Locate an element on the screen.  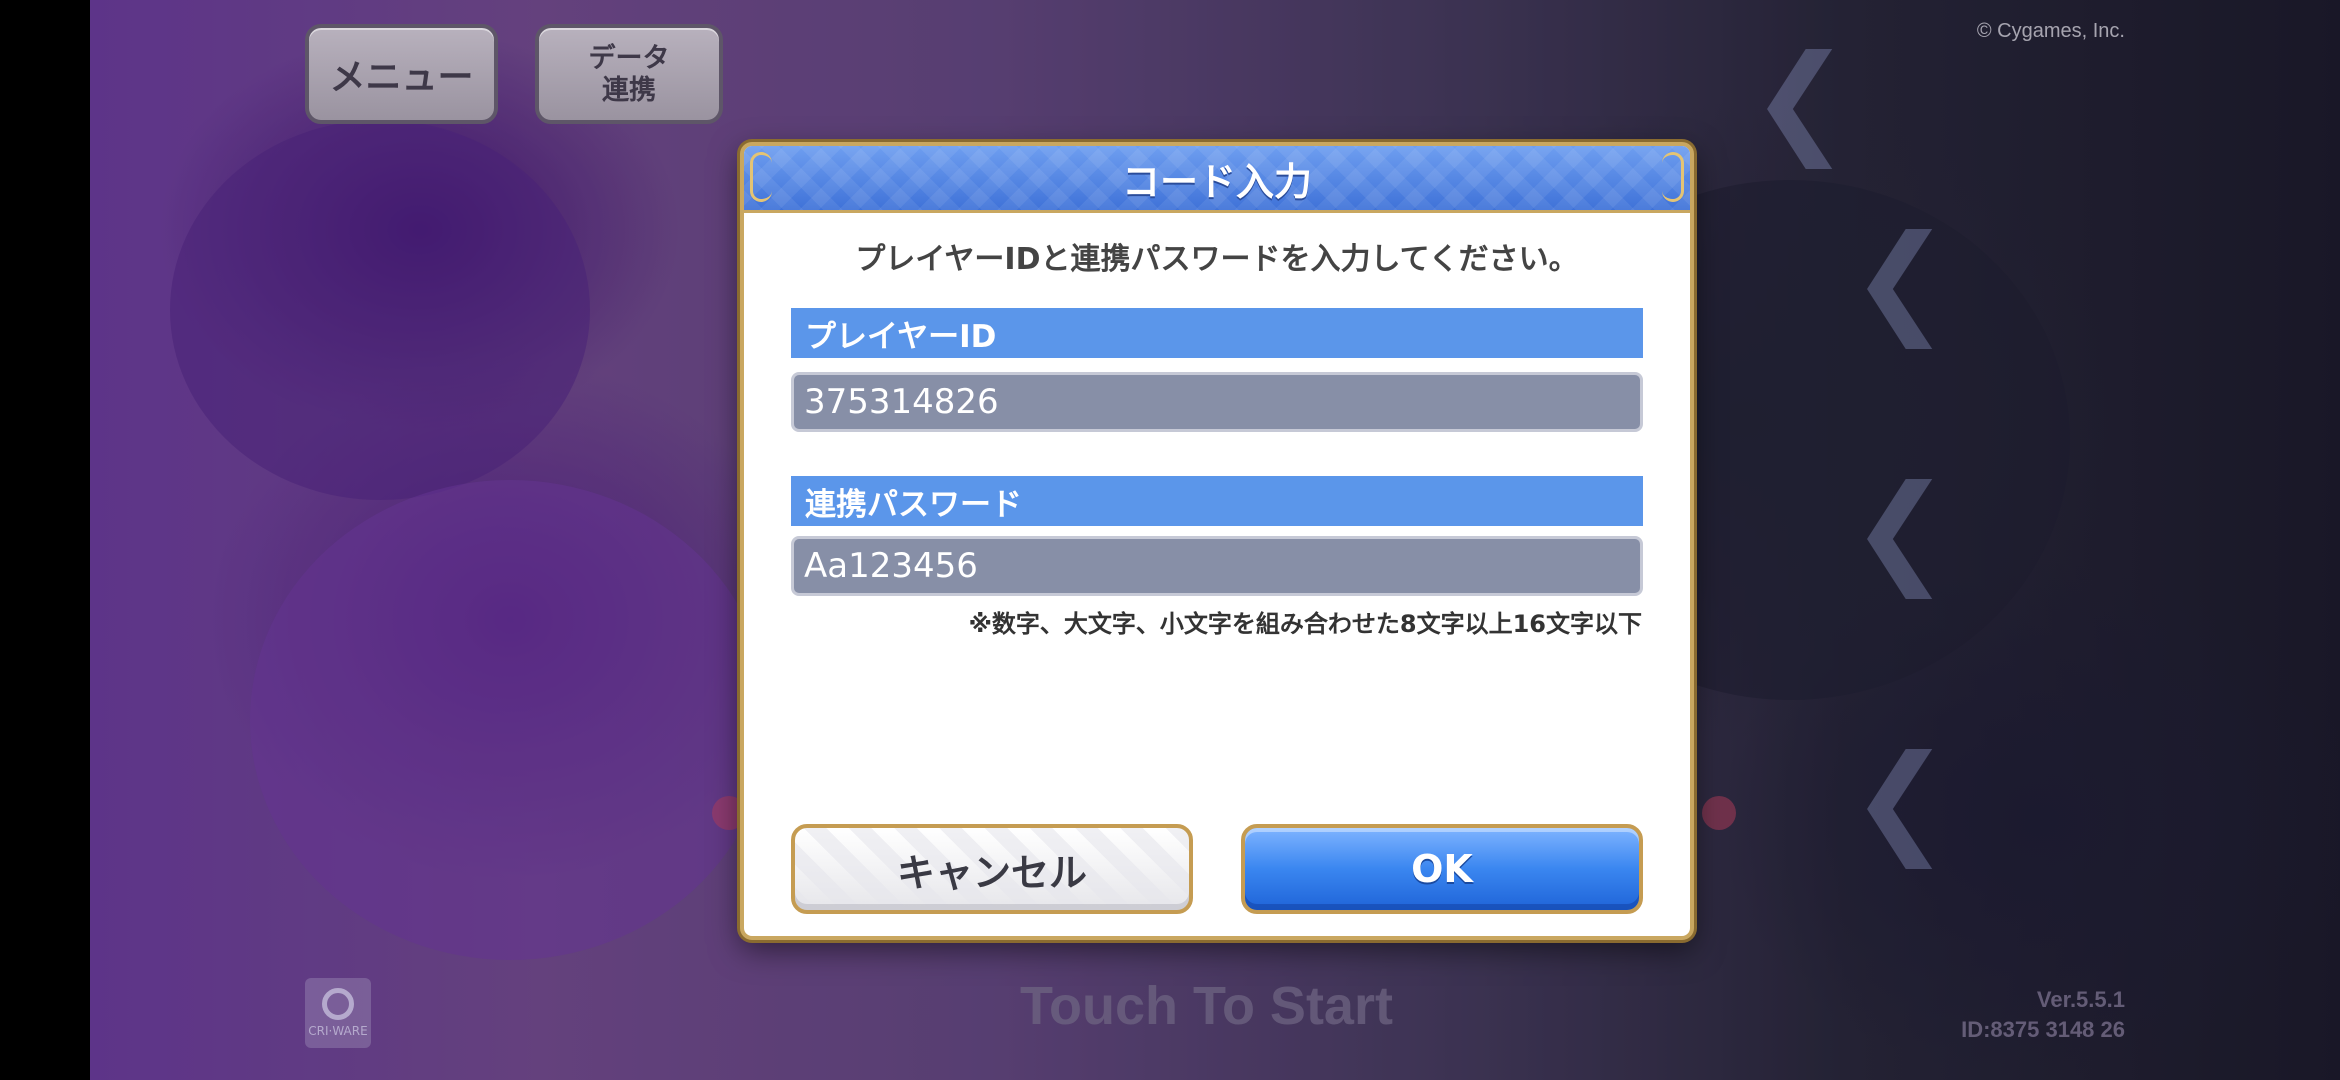
criware-logo: CRI·WARE is located at coordinates (338, 1013).